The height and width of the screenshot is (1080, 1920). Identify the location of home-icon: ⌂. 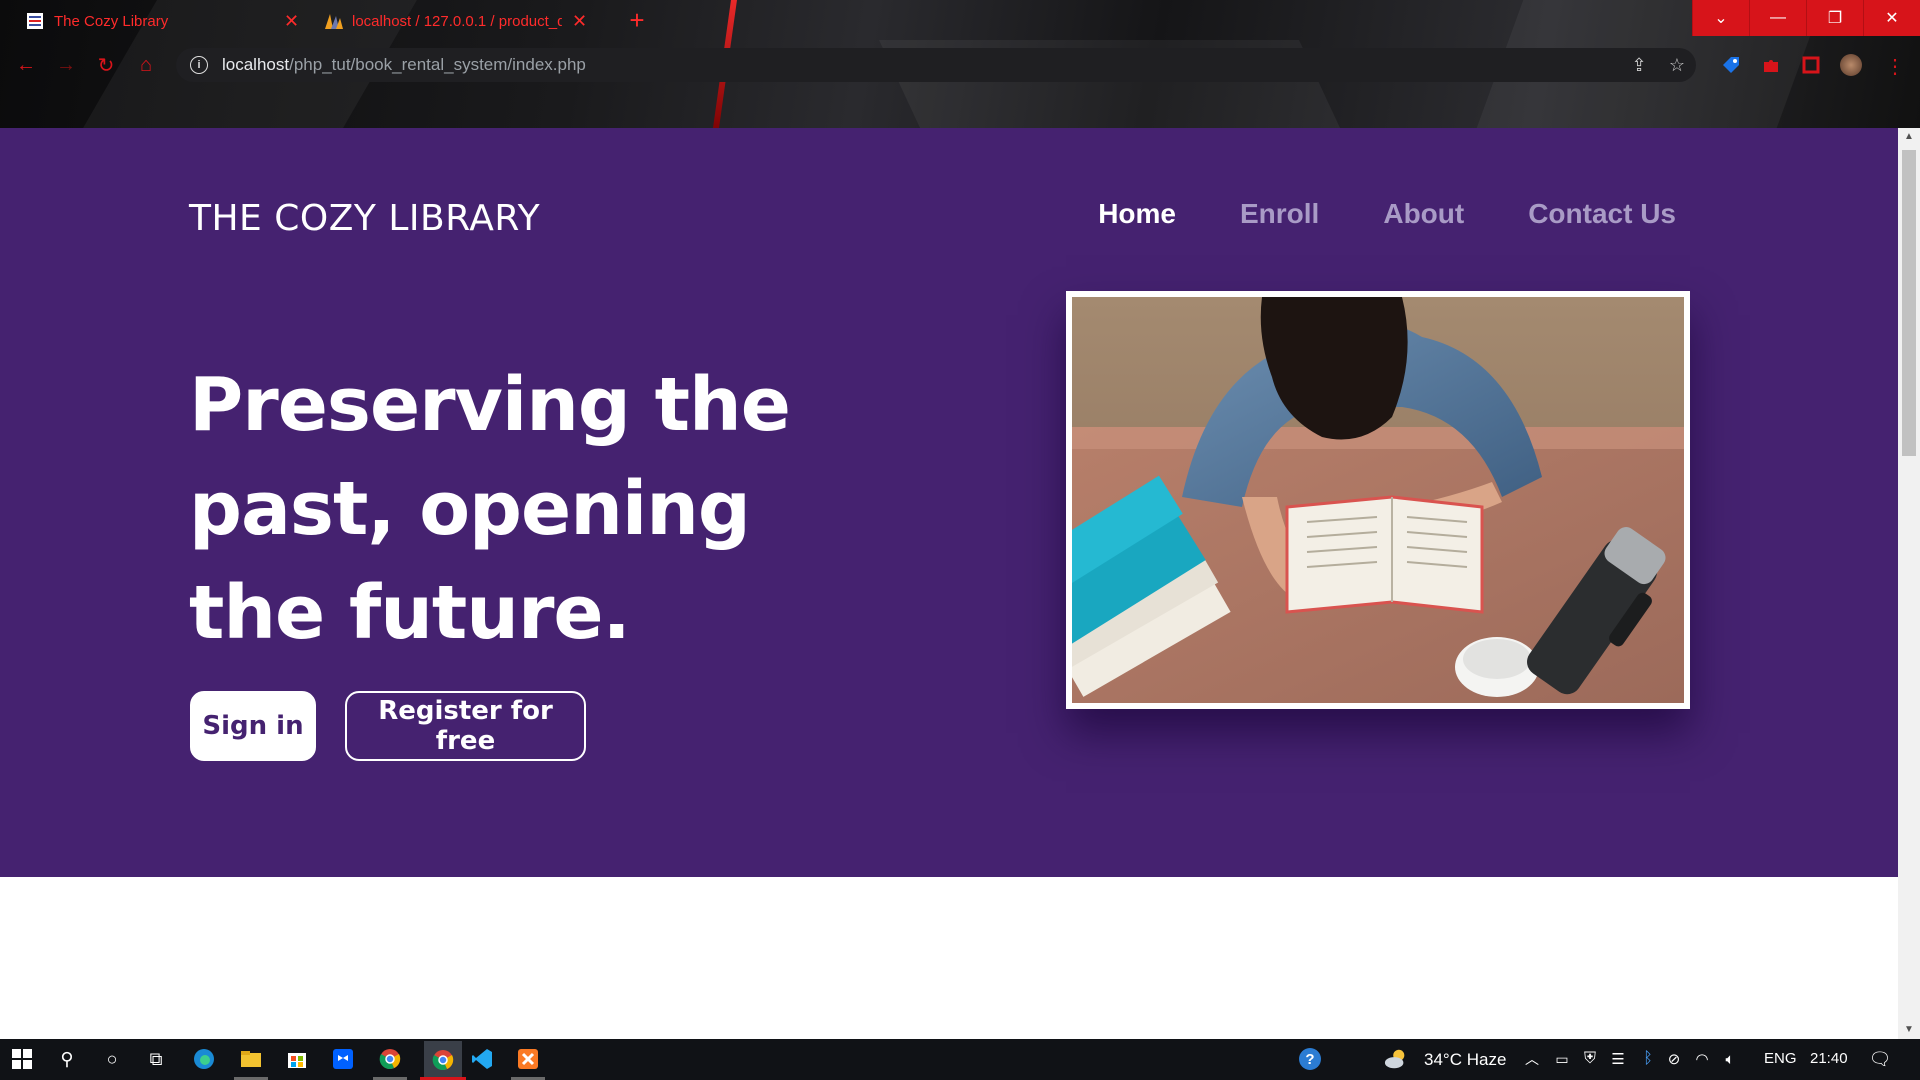
(146, 65).